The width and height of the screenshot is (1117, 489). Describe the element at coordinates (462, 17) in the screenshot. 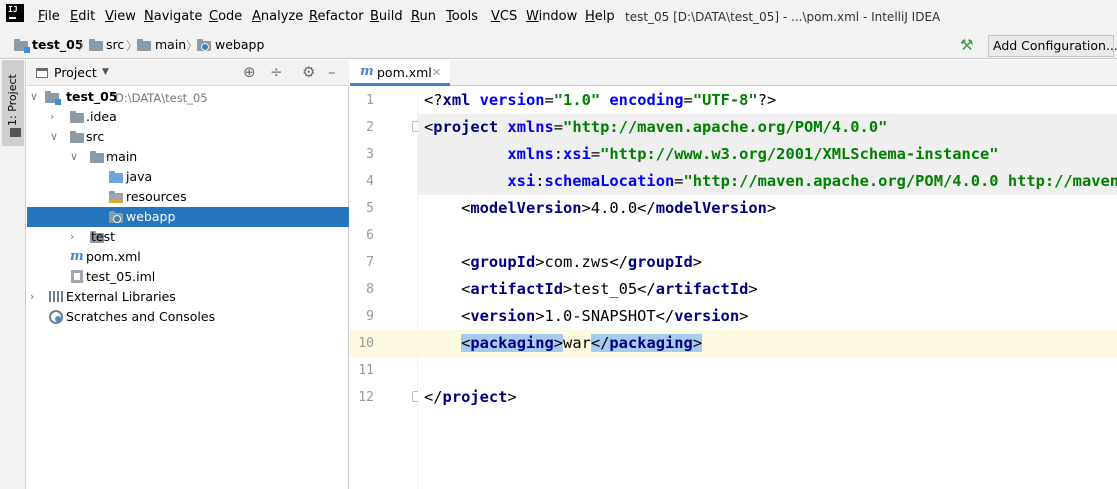

I see `menu-tools: Tools` at that location.